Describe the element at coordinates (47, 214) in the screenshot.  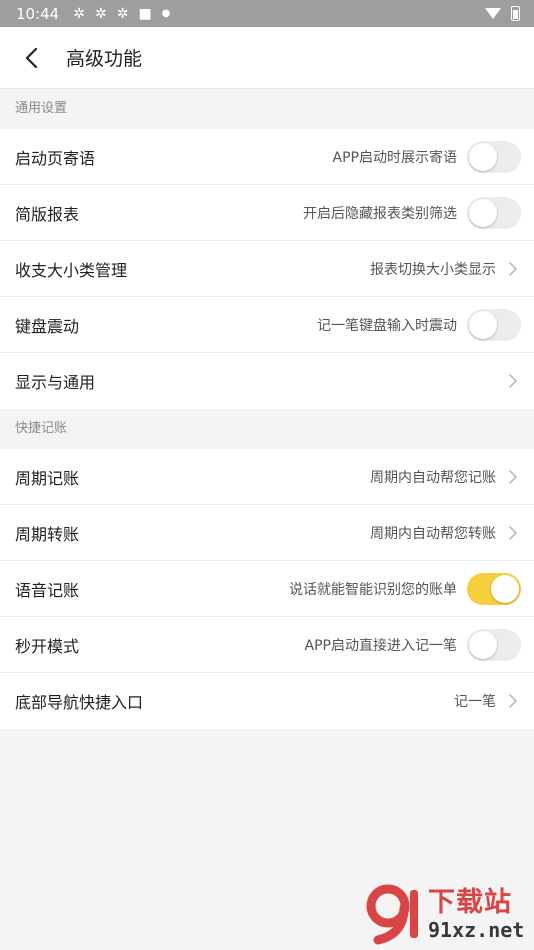
I see `settings-row-label: 简版报表` at that location.